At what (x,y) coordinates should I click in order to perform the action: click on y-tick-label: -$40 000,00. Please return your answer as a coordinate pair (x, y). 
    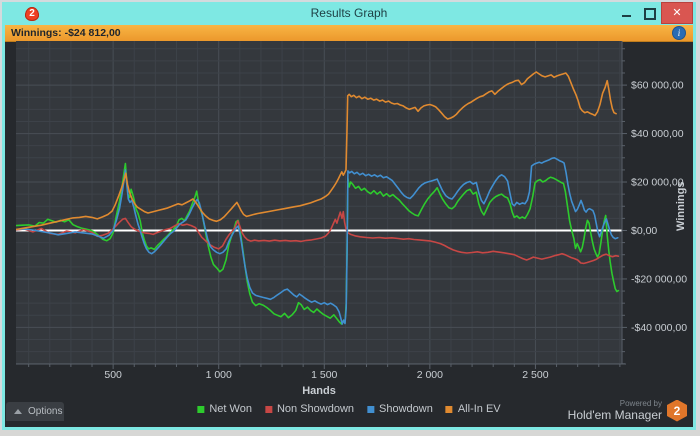
    Looking at the image, I should click on (659, 328).